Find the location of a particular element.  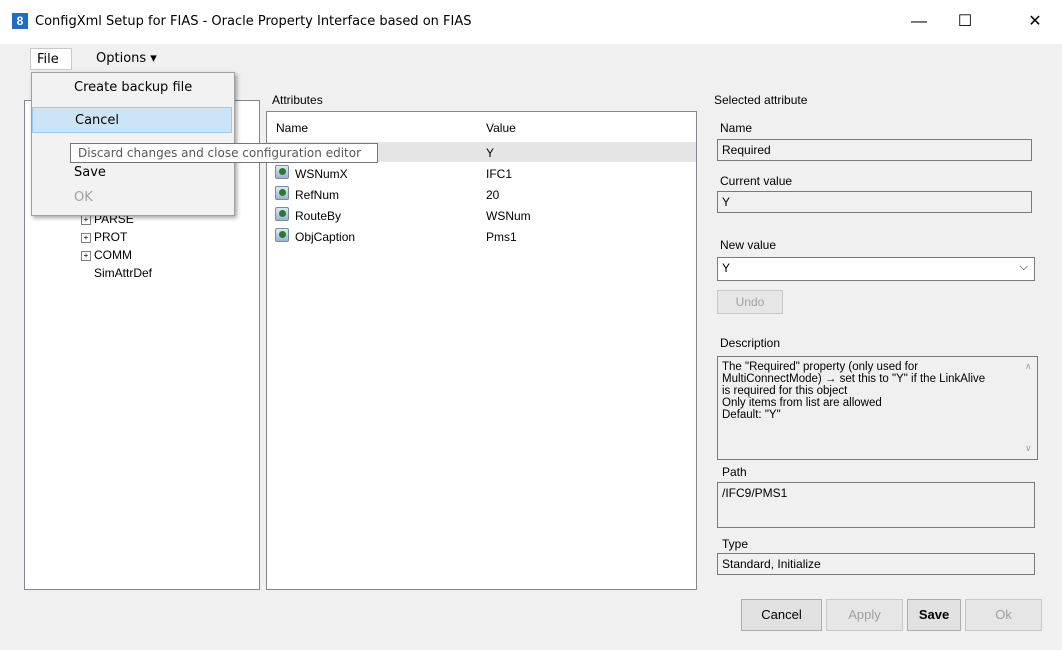

attribute-value: Pms1 is located at coordinates (501, 237).